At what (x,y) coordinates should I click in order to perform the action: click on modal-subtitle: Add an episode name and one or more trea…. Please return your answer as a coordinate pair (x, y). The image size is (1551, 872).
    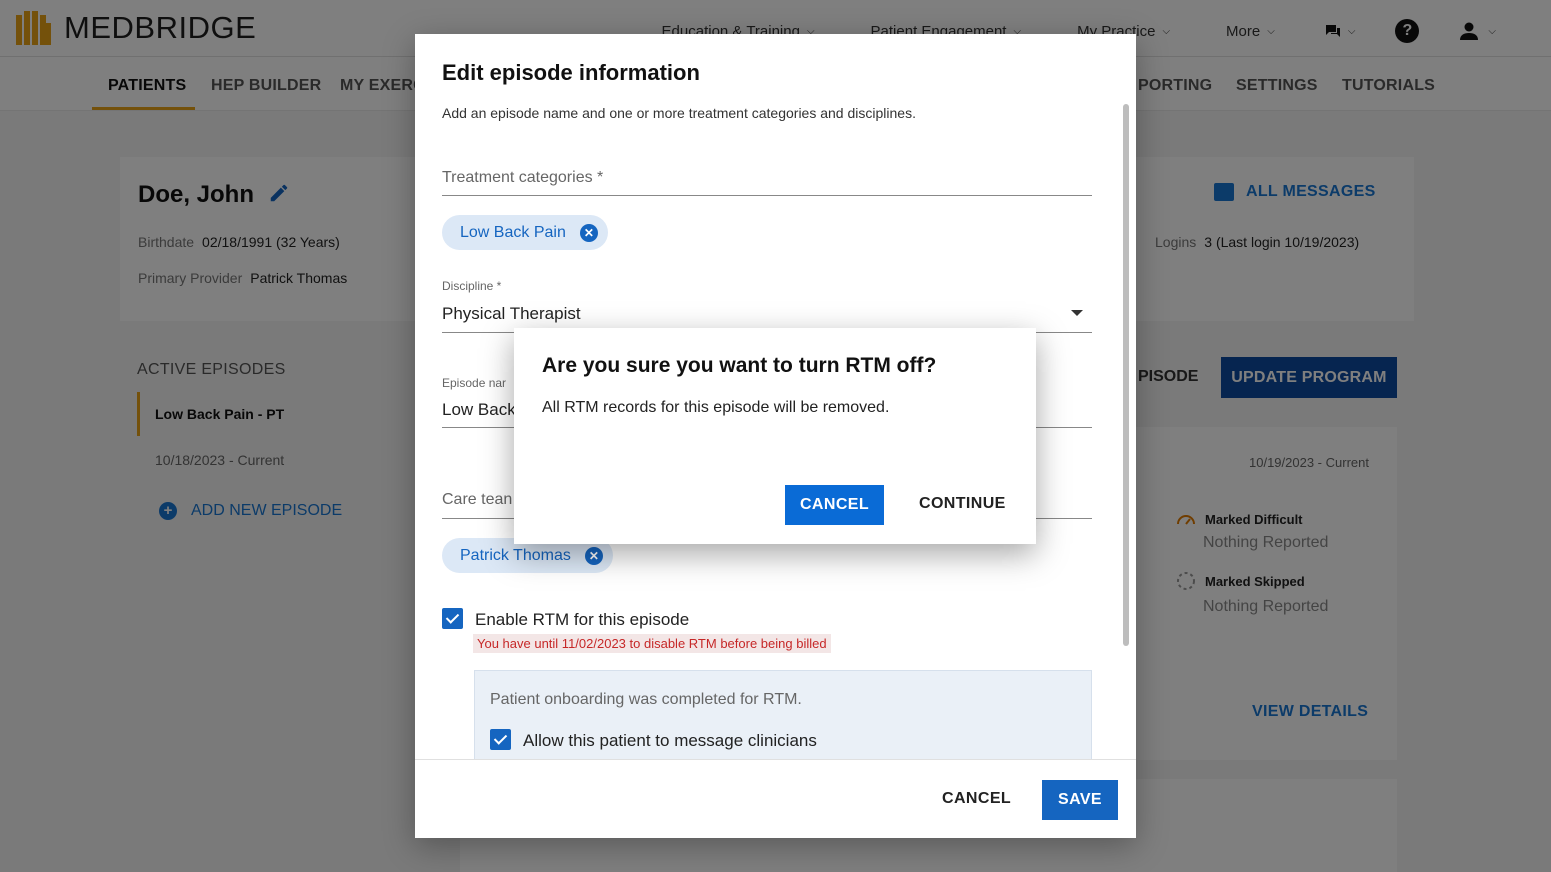
    Looking at the image, I should click on (679, 113).